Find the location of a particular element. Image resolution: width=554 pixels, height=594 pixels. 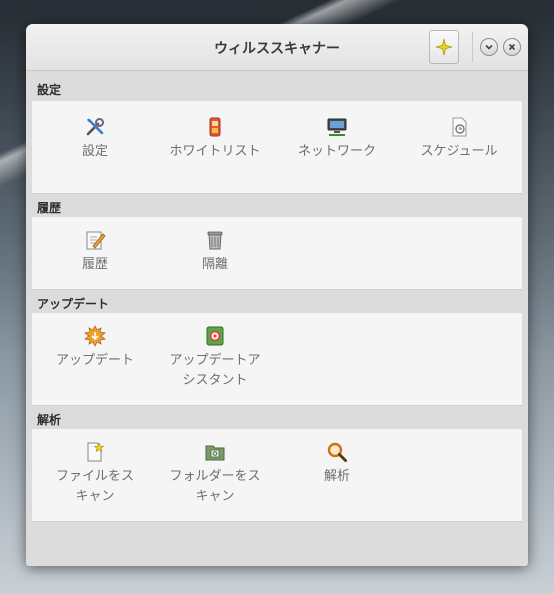

history-label: 履歴 is located at coordinates (94, 264).